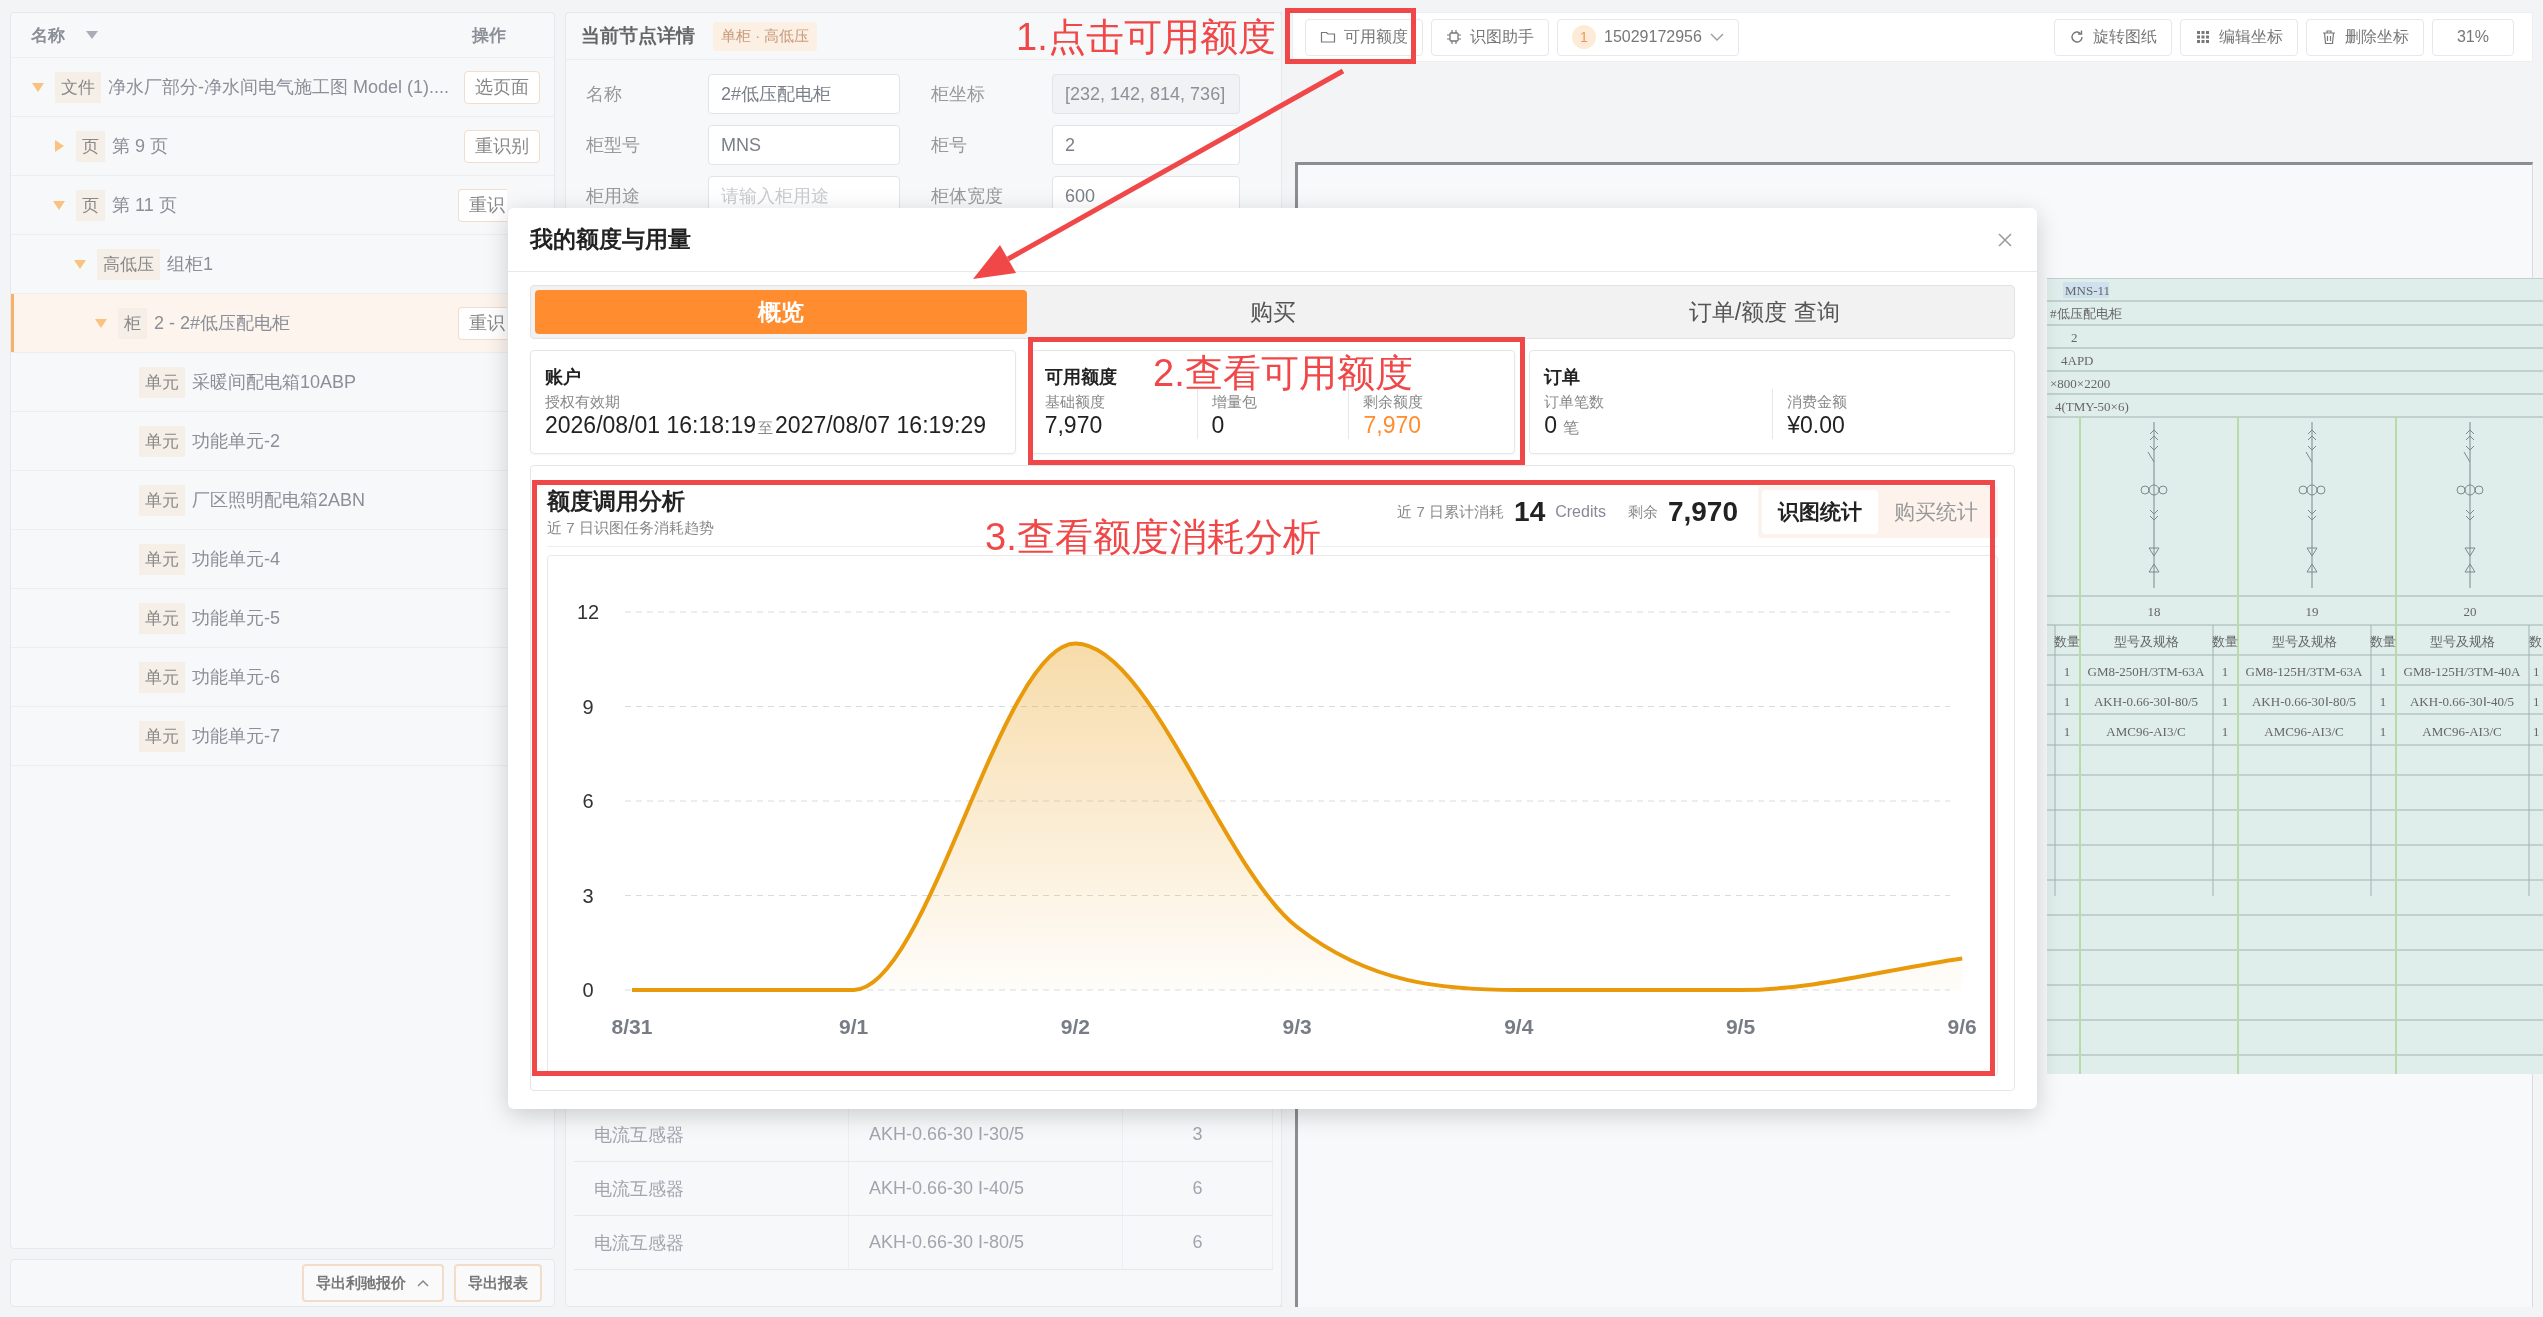 This screenshot has height=1317, width=2543. Describe the element at coordinates (1080, 377) in the screenshot. I see `card-title: 可用额度` at that location.